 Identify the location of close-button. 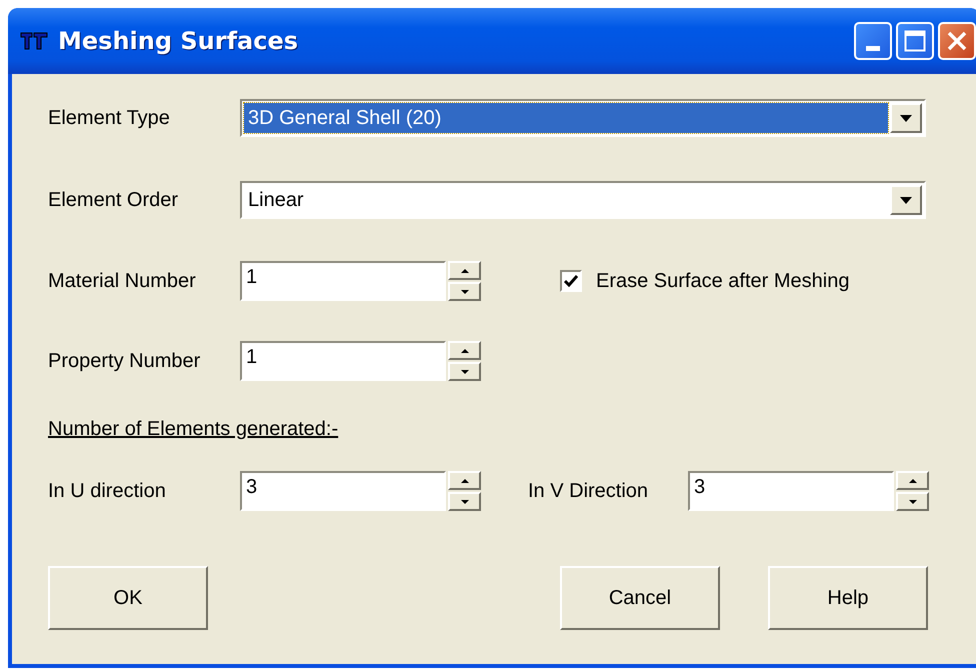
(957, 41).